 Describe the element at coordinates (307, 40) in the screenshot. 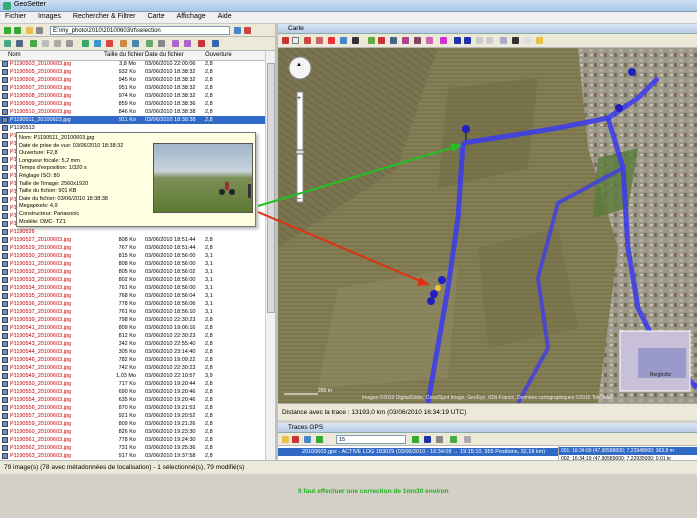

I see `pin-icon` at that location.